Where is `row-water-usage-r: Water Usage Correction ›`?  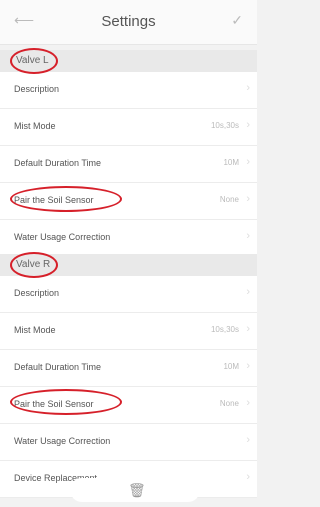 row-water-usage-r: Water Usage Correction › is located at coordinates (128, 442).